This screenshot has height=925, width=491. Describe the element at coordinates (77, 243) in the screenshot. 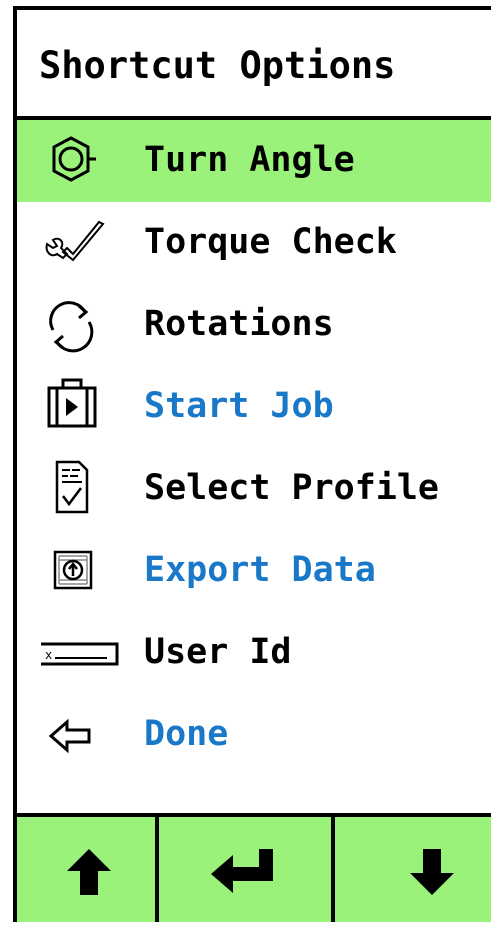

I see `torque-check-wrench-icon` at that location.